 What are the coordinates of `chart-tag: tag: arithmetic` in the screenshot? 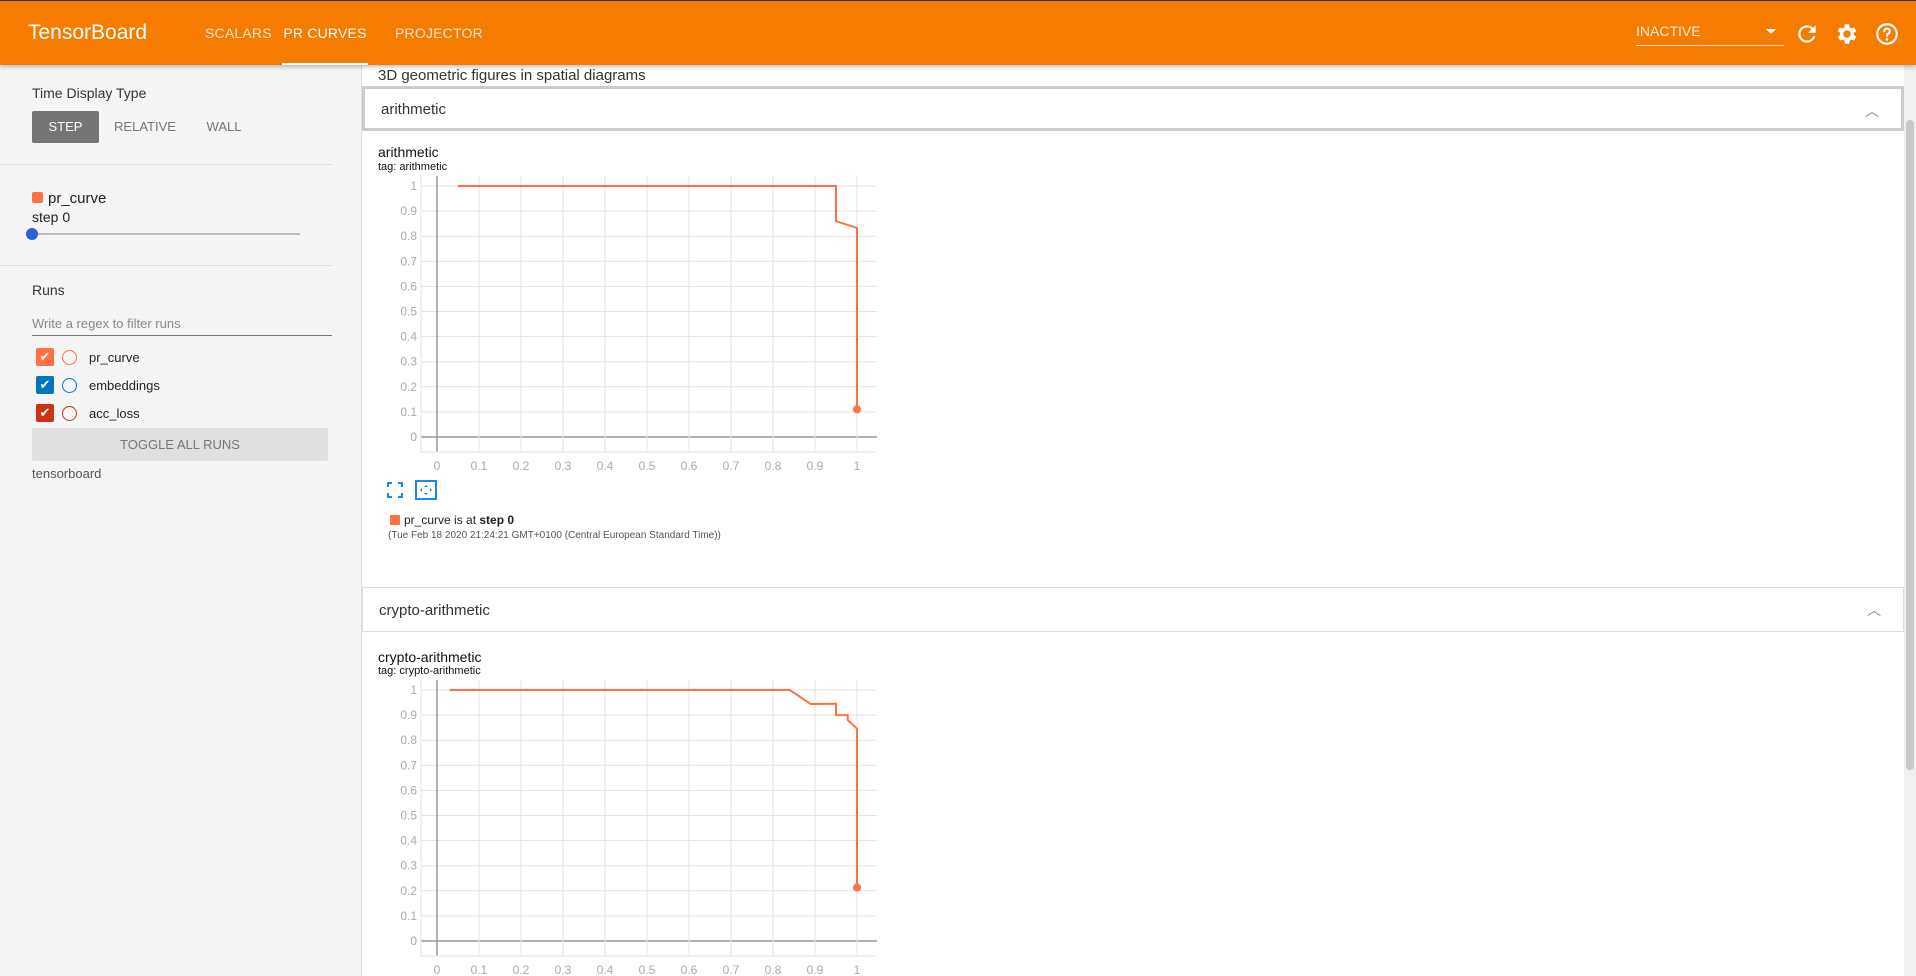 It's located at (413, 167).